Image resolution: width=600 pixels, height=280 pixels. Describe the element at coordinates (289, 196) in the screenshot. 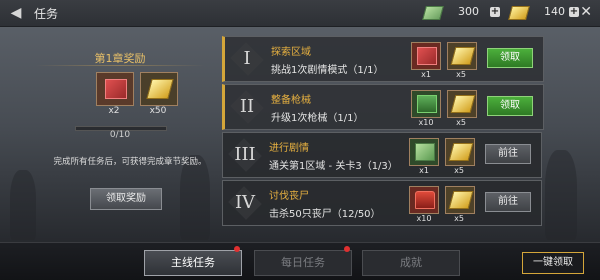

I see `task-name: 讨伐丧尸` at that location.